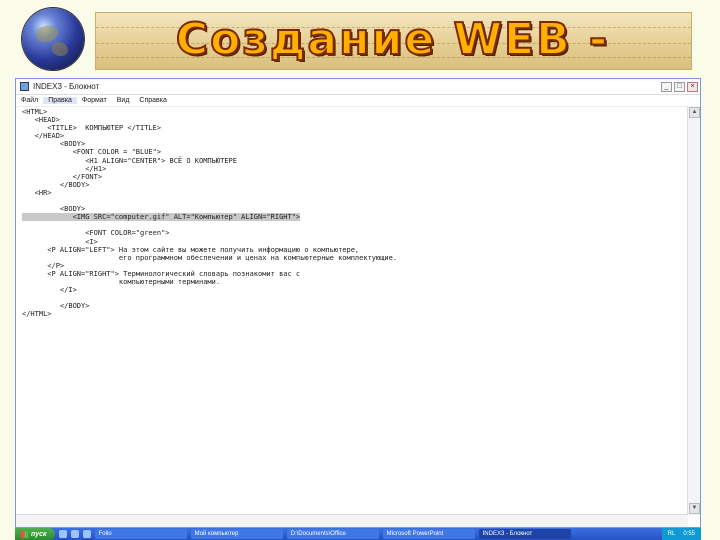  What do you see at coordinates (672, 534) in the screenshot?
I see `language-indicator: RL` at bounding box center [672, 534].